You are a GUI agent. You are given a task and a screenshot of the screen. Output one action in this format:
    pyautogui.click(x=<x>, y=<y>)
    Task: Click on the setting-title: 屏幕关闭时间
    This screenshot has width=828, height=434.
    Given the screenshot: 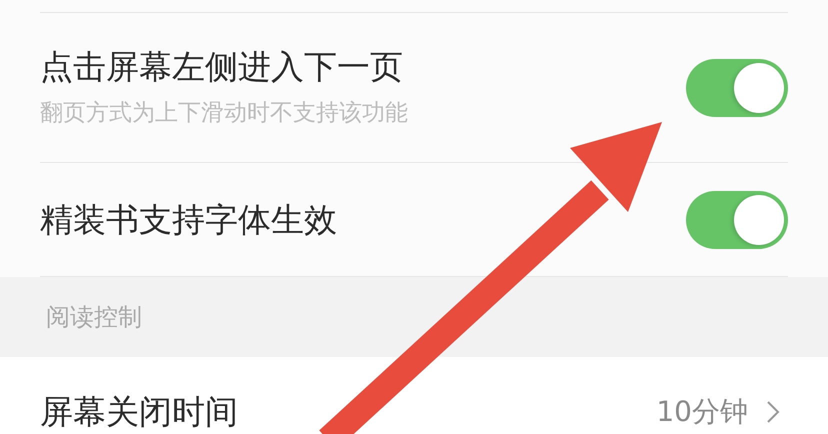 What is the action you would take?
    pyautogui.click(x=139, y=411)
    